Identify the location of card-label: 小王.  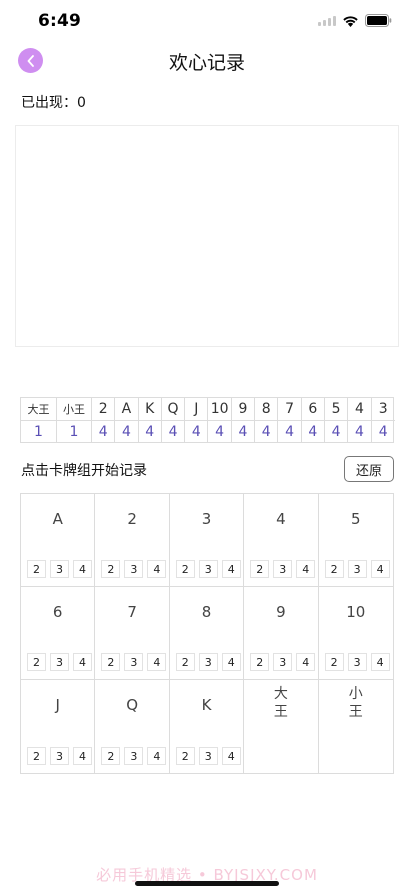
(355, 703).